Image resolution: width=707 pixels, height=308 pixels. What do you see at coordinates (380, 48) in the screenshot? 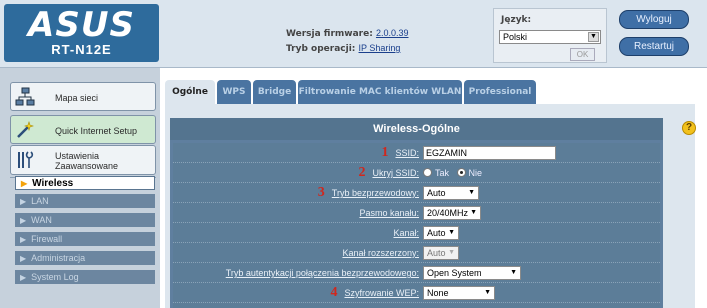
I see `operation-mode-link: IP Sharing` at bounding box center [380, 48].